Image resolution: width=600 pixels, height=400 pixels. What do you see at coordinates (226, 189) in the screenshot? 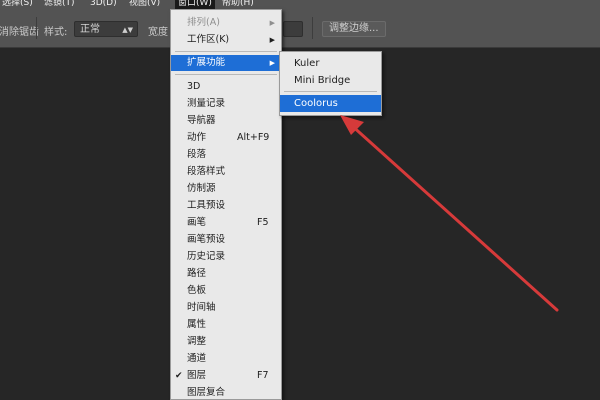
I see `menu-item-clone-source: 仿制源` at bounding box center [226, 189].